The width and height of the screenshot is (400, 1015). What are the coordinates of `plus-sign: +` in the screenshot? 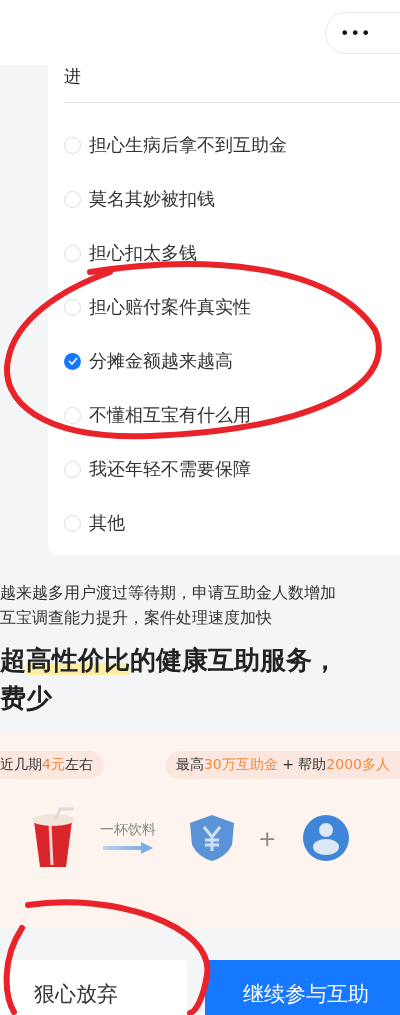 It's located at (267, 838).